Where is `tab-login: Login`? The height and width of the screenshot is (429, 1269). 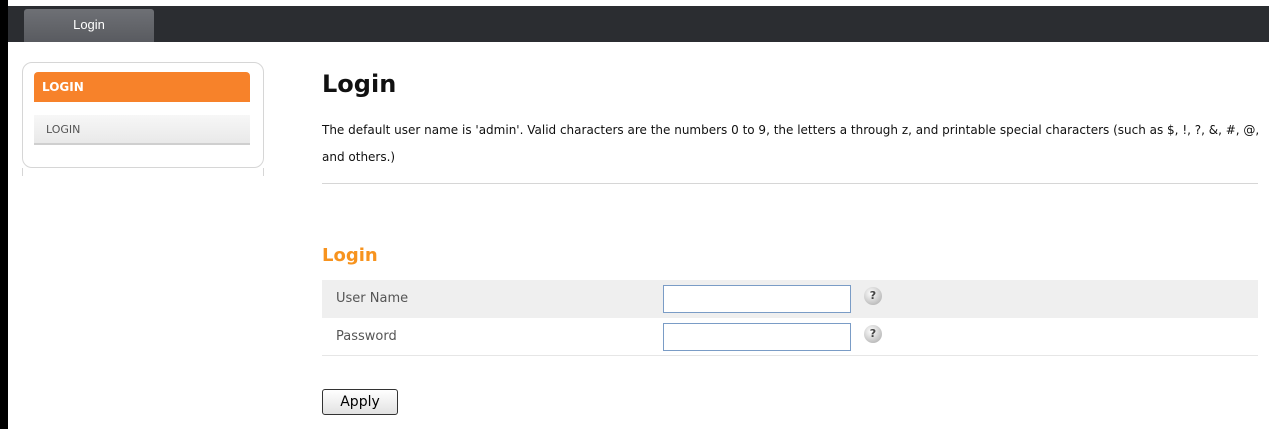 tab-login: Login is located at coordinates (89, 25).